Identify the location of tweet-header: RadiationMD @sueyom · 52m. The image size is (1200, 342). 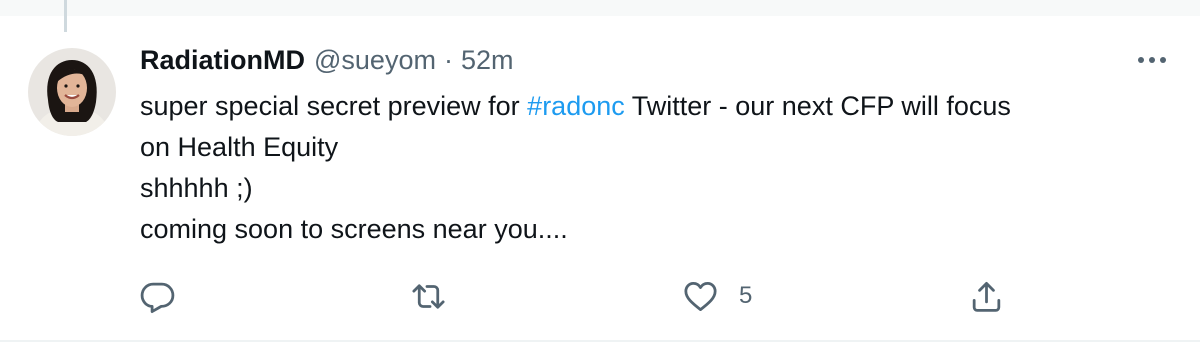
(326, 60).